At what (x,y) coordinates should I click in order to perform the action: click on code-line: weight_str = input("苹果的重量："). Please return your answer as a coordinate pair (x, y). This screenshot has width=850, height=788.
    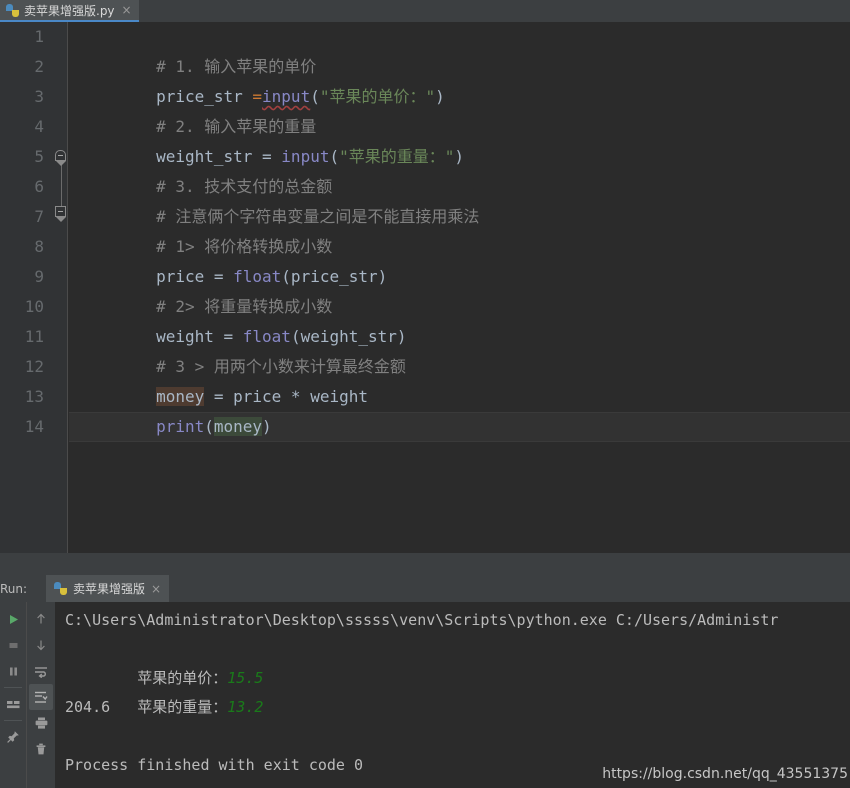
    Looking at the image, I should click on (266, 139).